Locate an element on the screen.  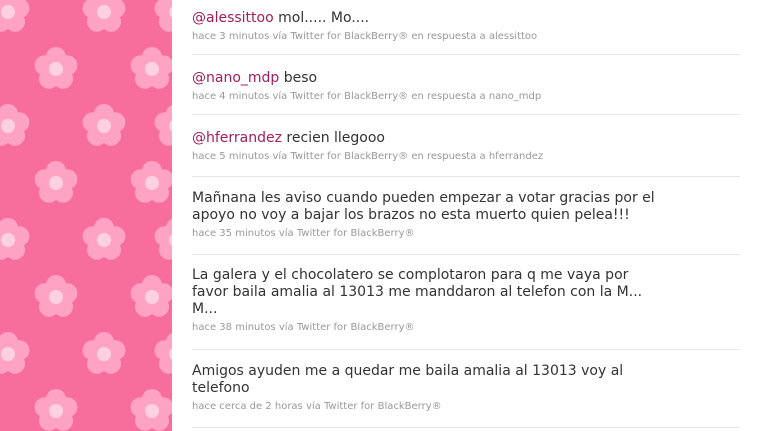
reply-link: en respuesta a hferrandez is located at coordinates (477, 156).